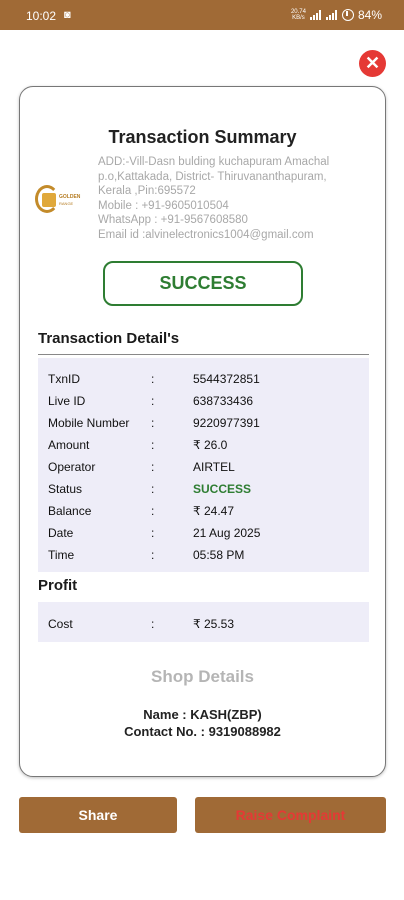  What do you see at coordinates (202, 731) in the screenshot?
I see `shop-contact: Contact No. : 9319088982` at bounding box center [202, 731].